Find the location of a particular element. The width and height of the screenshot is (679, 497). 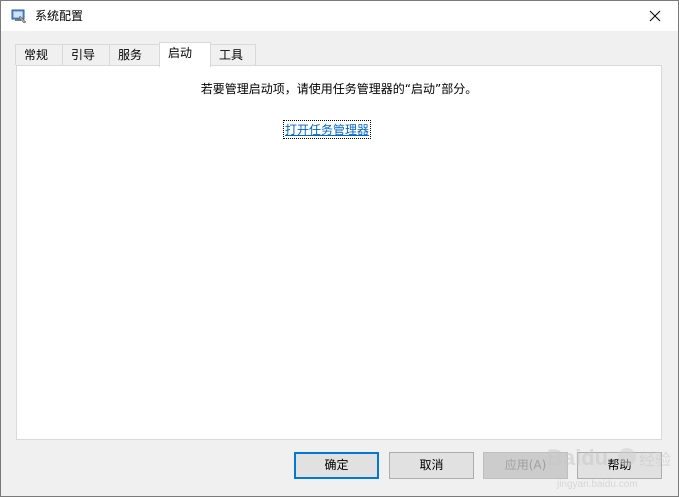

tab-label: 启动 is located at coordinates (180, 53).